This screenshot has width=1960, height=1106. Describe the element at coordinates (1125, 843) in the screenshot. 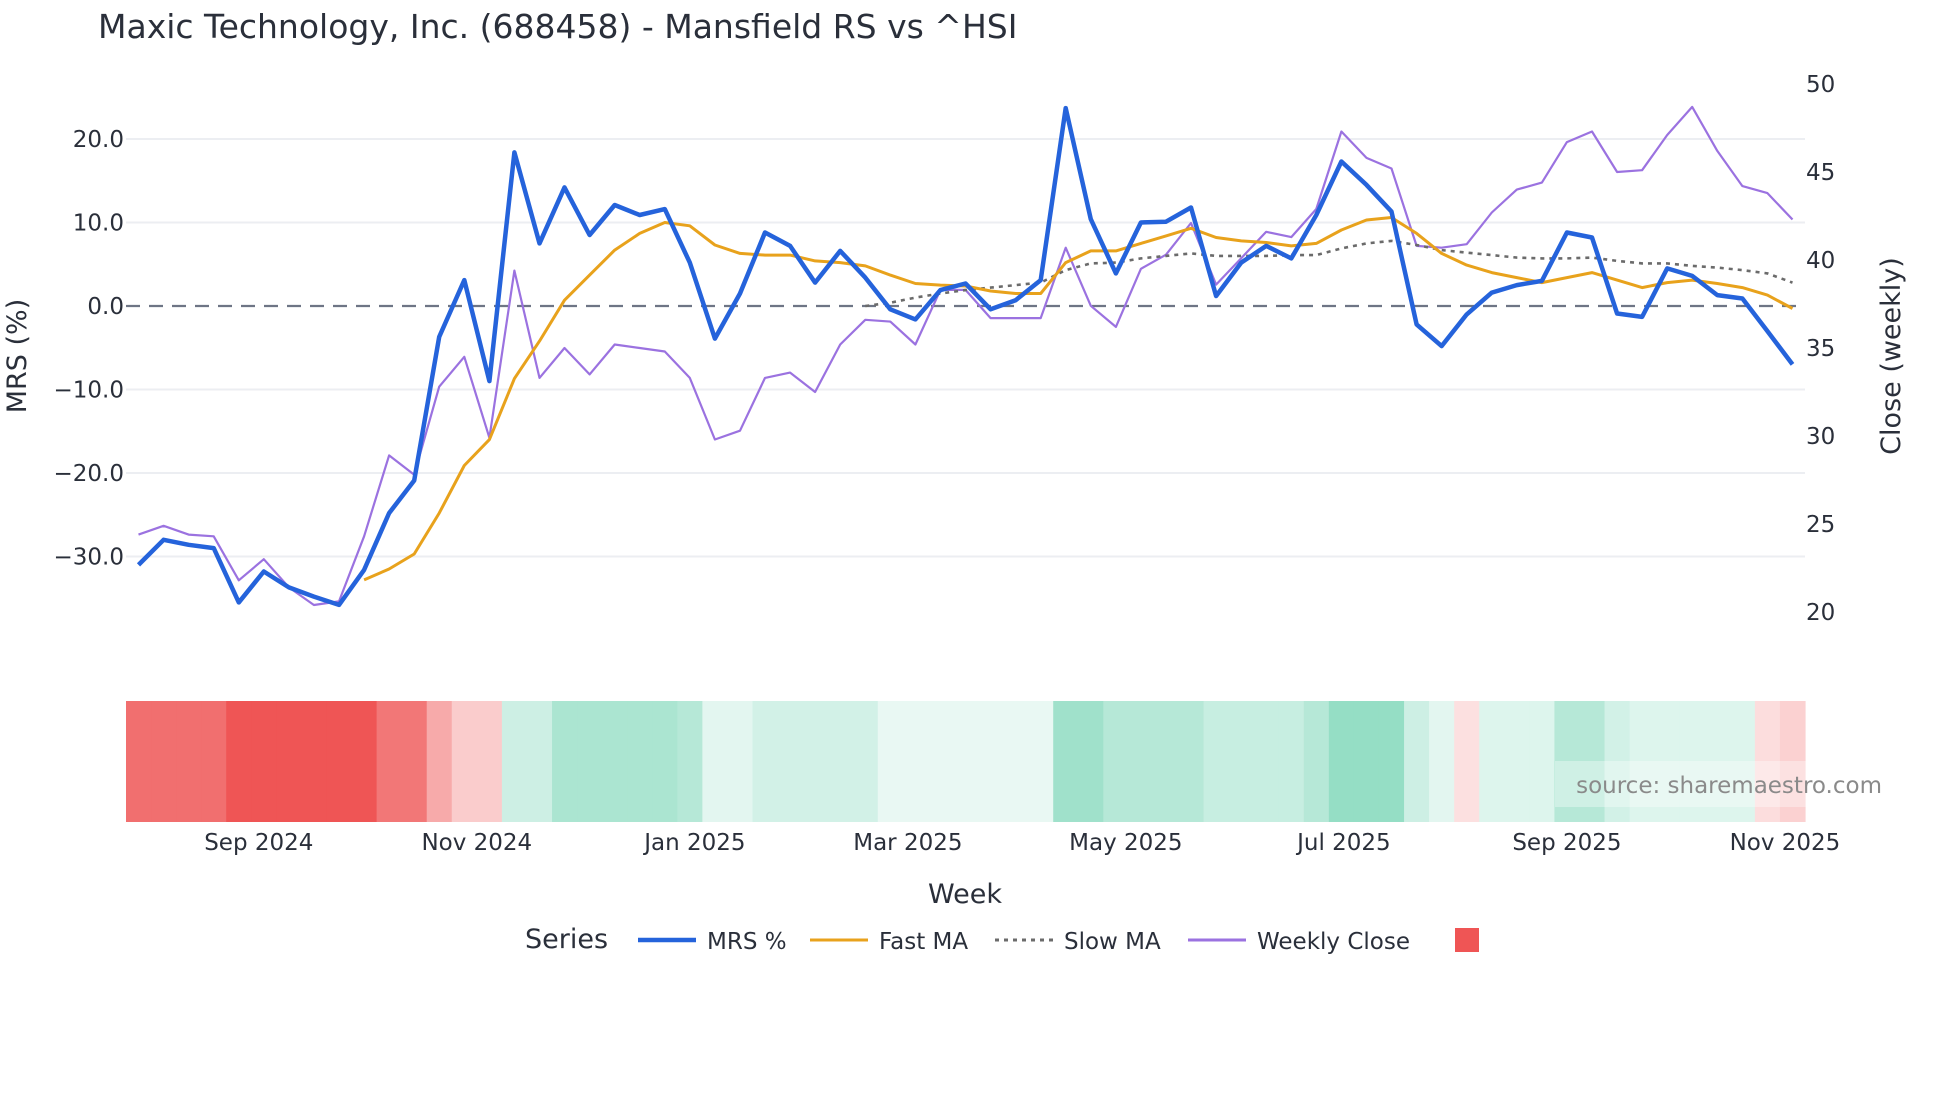

I see `x-tick-label: May 2025` at that location.